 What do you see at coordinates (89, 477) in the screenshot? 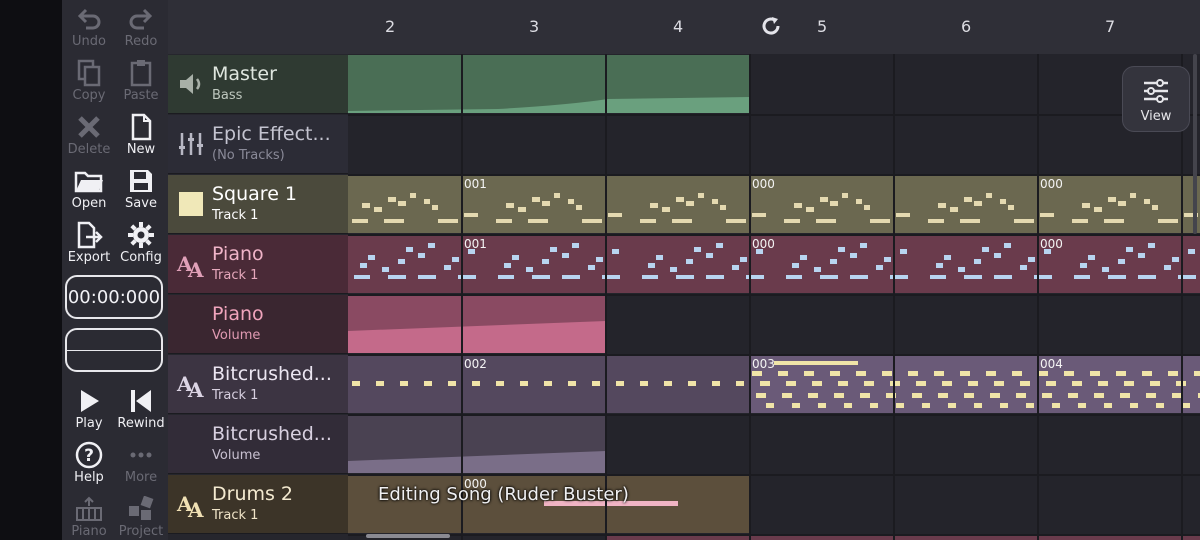
I see `help-label: Help` at bounding box center [89, 477].